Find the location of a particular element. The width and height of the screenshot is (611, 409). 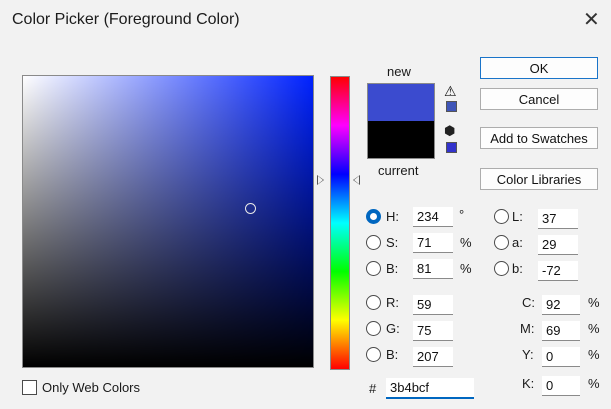

magenta-unit: % is located at coordinates (594, 328).